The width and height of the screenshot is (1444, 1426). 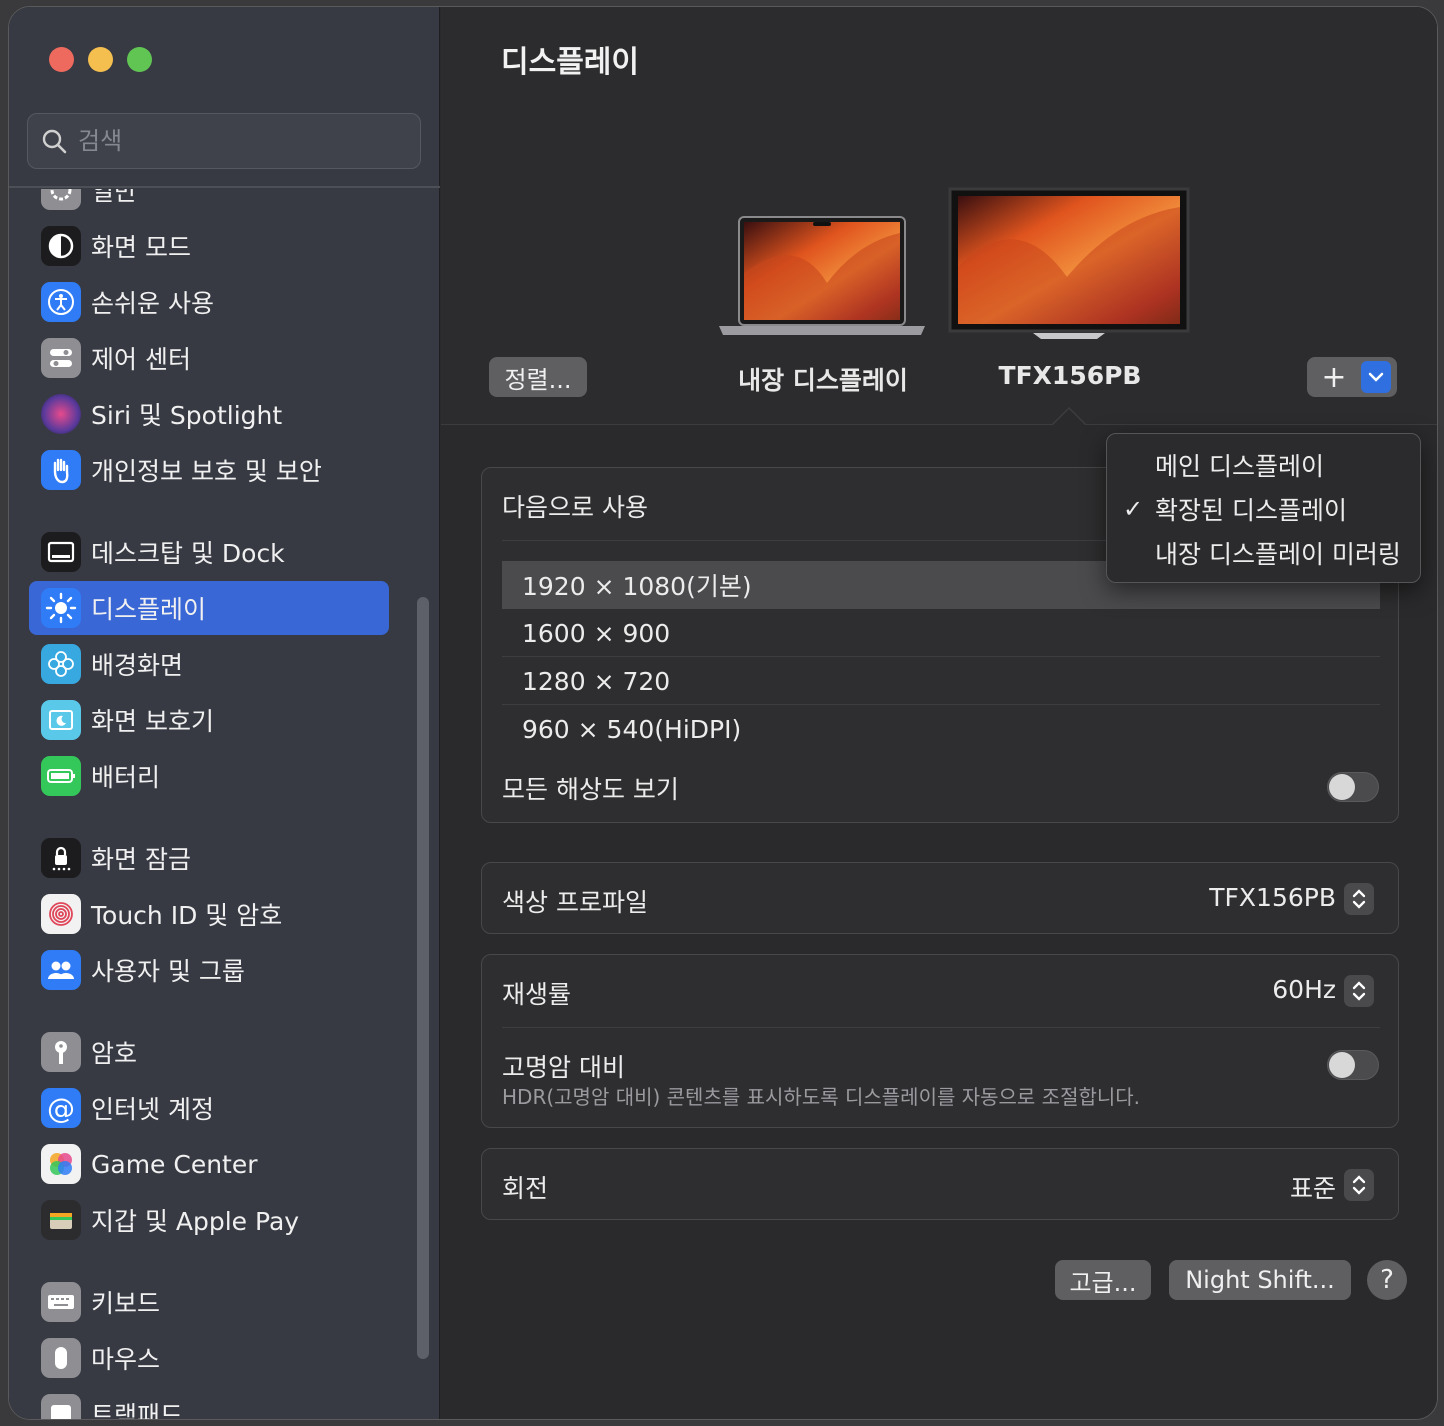 I want to click on show-all-resolutions-toggle, so click(x=1353, y=787).